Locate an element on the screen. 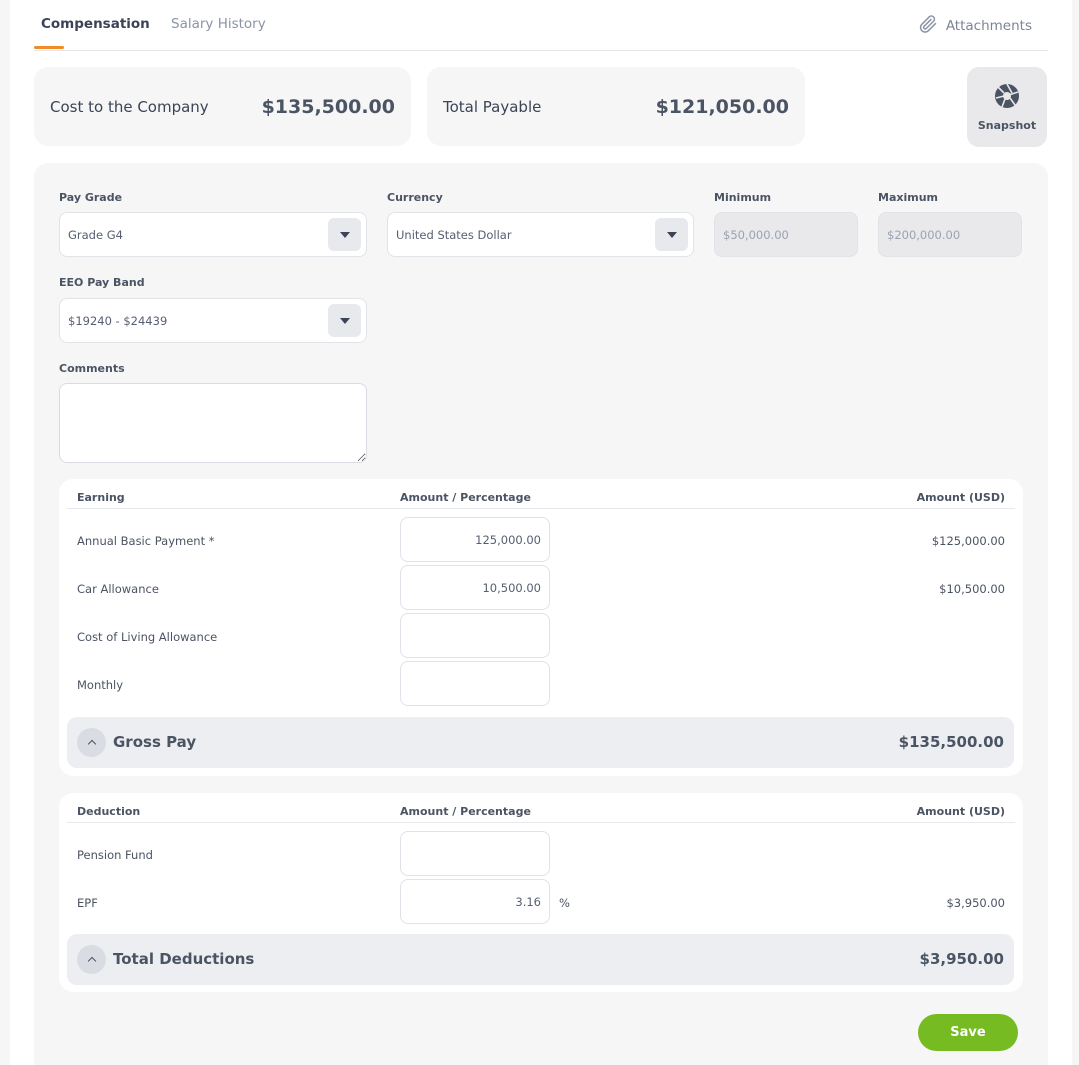 The image size is (1079, 1065). tab-compensation-label: Compensation is located at coordinates (95, 24).